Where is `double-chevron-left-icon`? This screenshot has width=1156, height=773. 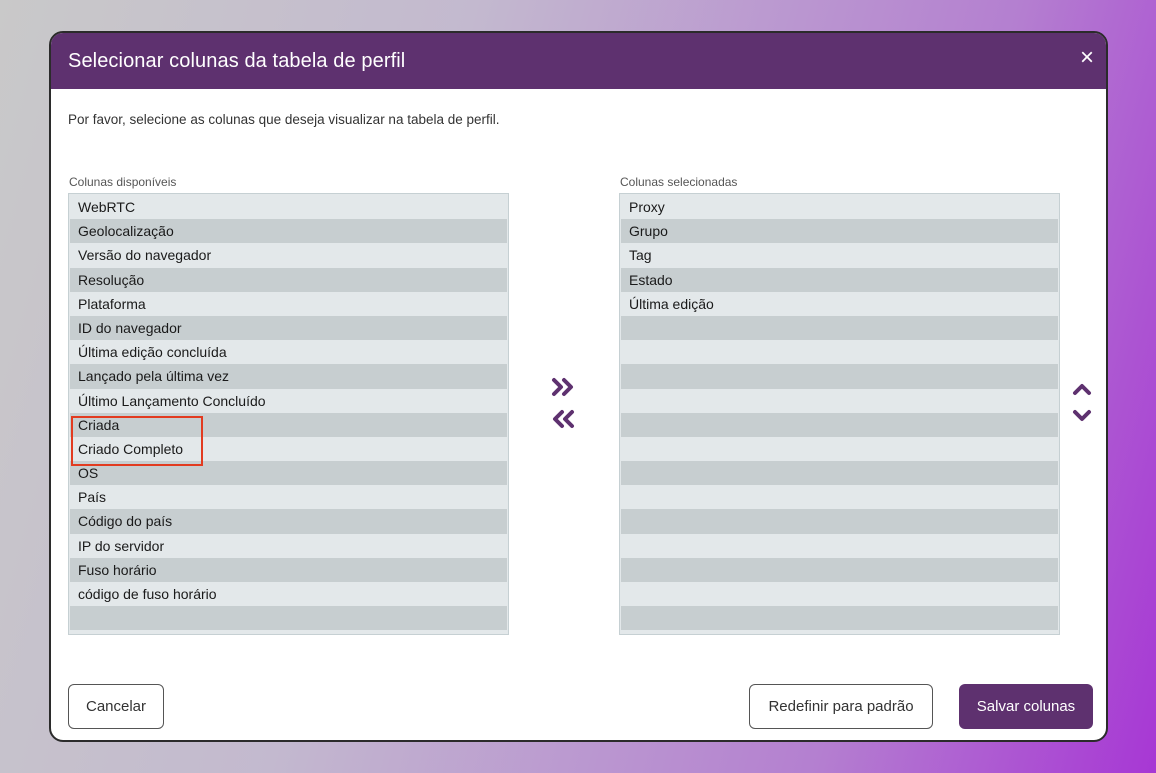
double-chevron-left-icon is located at coordinates (564, 419).